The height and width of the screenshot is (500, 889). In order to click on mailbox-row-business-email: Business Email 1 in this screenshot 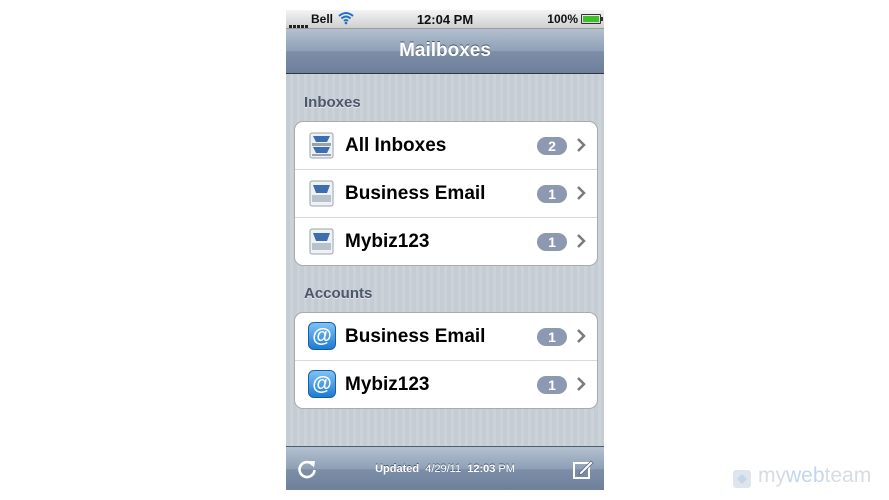, I will do `click(446, 194)`.